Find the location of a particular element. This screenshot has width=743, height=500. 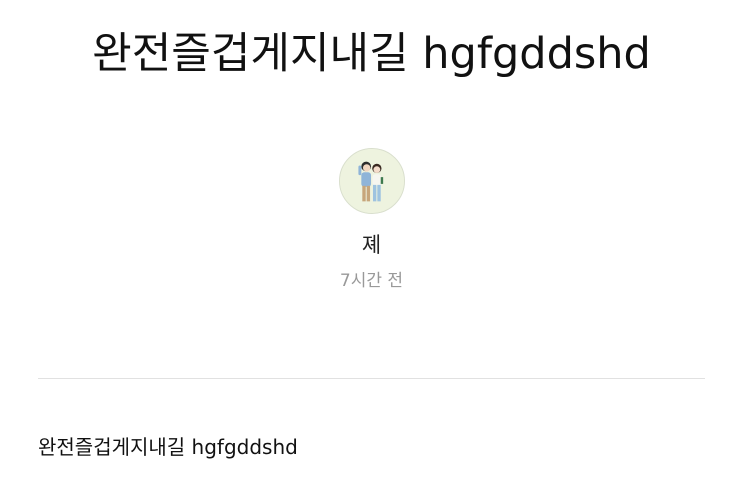

post-body: 완전즐겁게지내길 hgfgddshd is located at coordinates (168, 447).